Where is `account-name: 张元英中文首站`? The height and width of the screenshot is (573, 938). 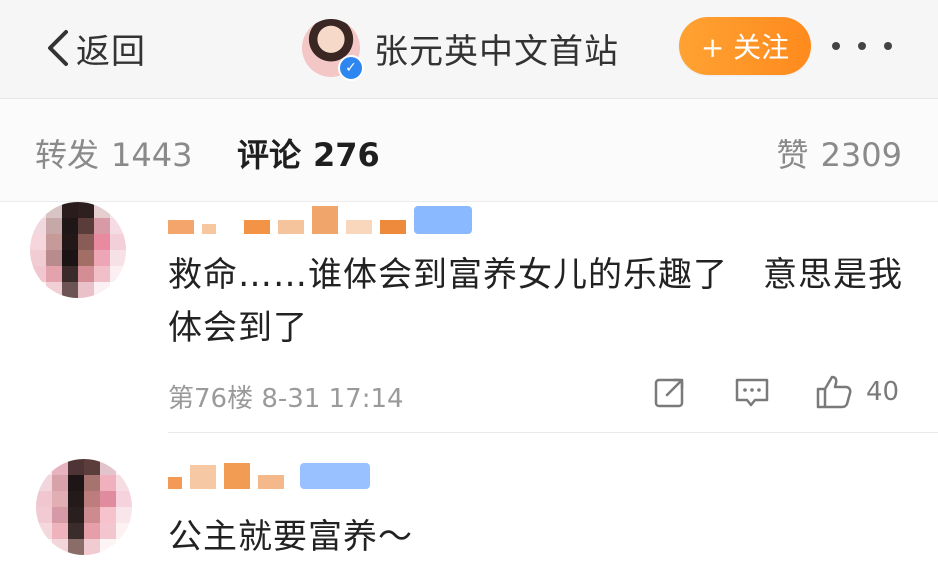
account-name: 张元英中文首站 is located at coordinates (496, 48).